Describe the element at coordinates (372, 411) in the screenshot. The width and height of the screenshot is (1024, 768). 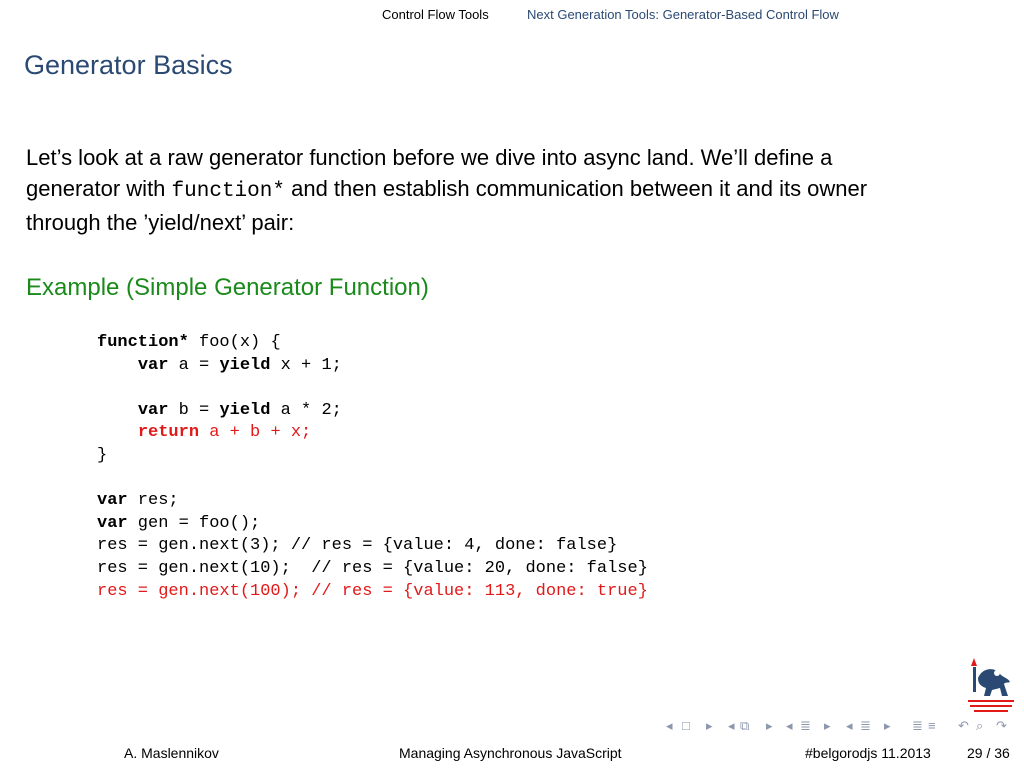
I see `code-line: var b = yield a * 2;` at that location.